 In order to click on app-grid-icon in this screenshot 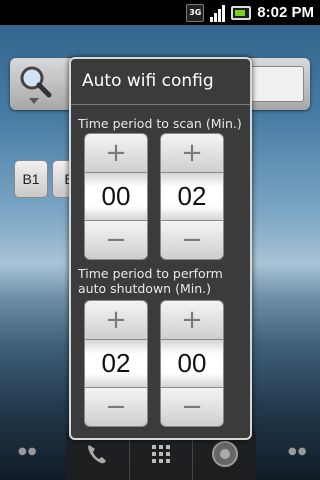, I will do `click(161, 454)`.